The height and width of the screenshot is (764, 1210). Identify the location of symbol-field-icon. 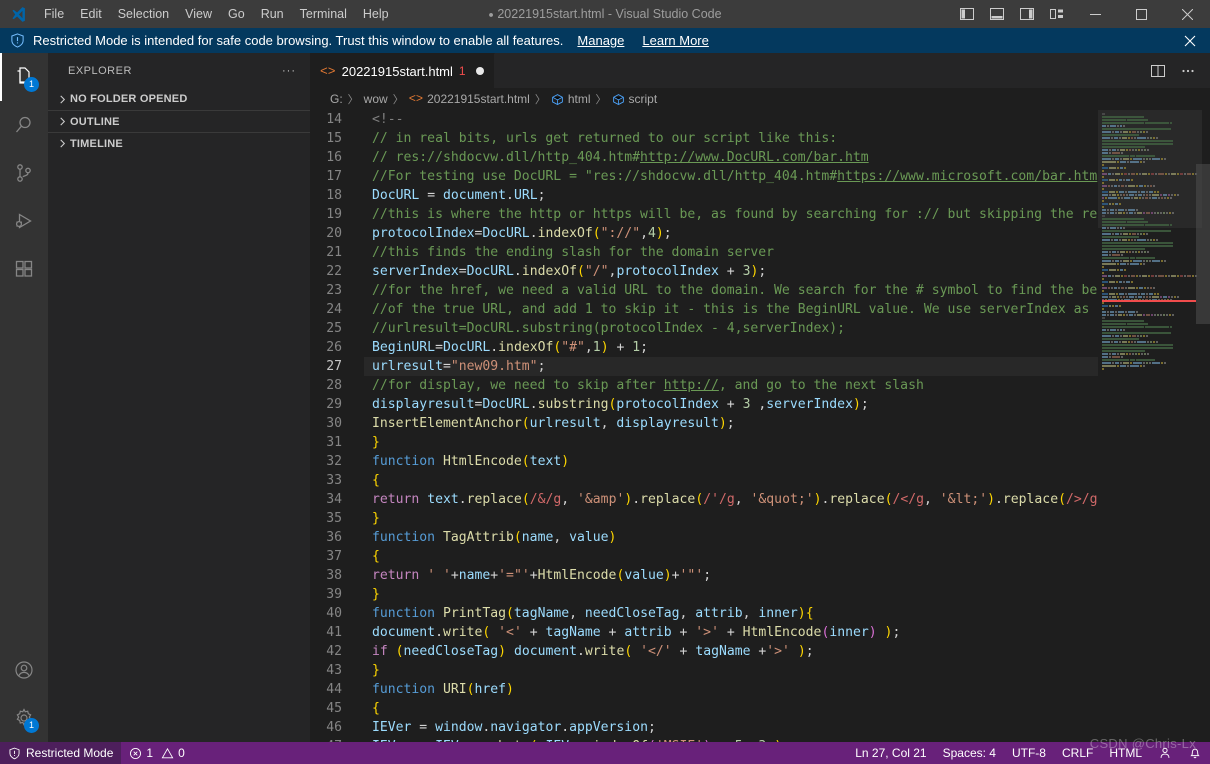
(557, 99).